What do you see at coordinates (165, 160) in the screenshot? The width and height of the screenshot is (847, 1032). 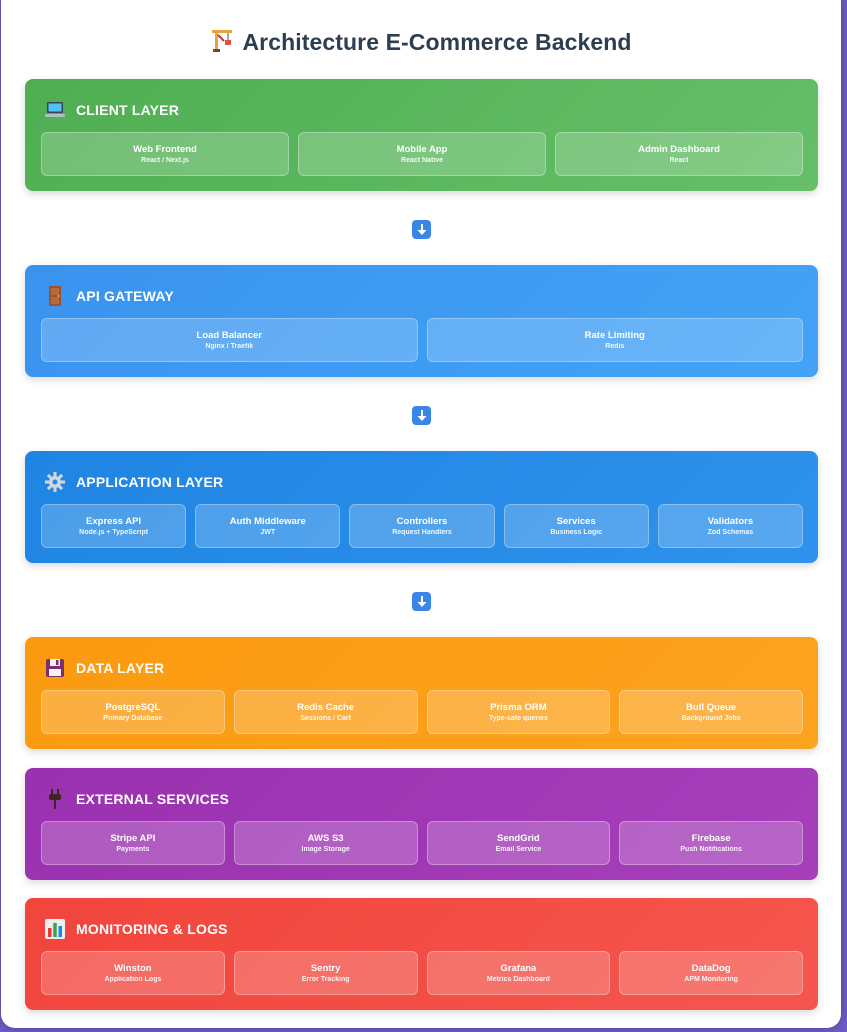 I see `component-tech: React / Next.js` at bounding box center [165, 160].